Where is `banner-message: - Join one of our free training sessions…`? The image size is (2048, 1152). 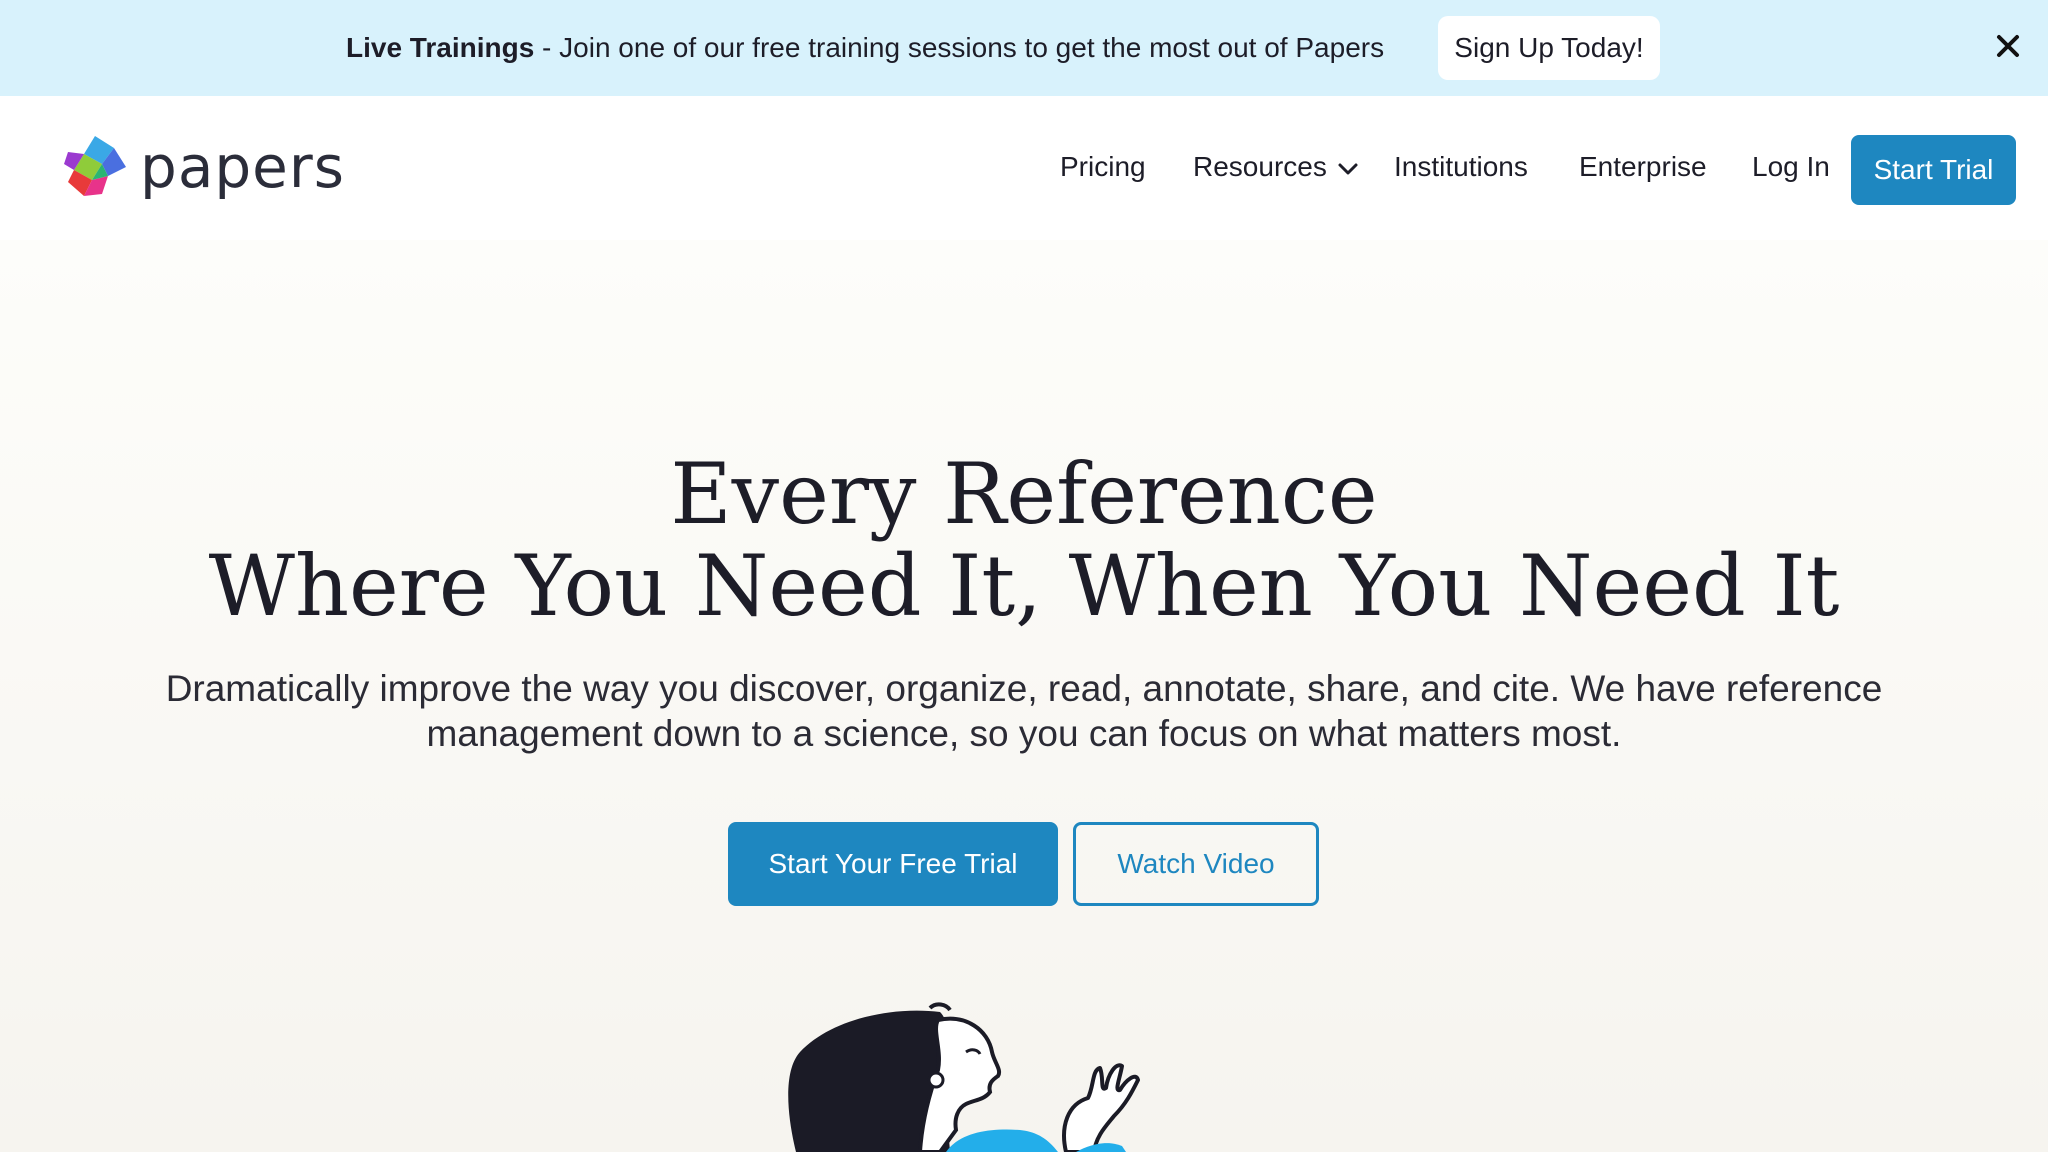 banner-message: - Join one of our free training sessions… is located at coordinates (959, 47).